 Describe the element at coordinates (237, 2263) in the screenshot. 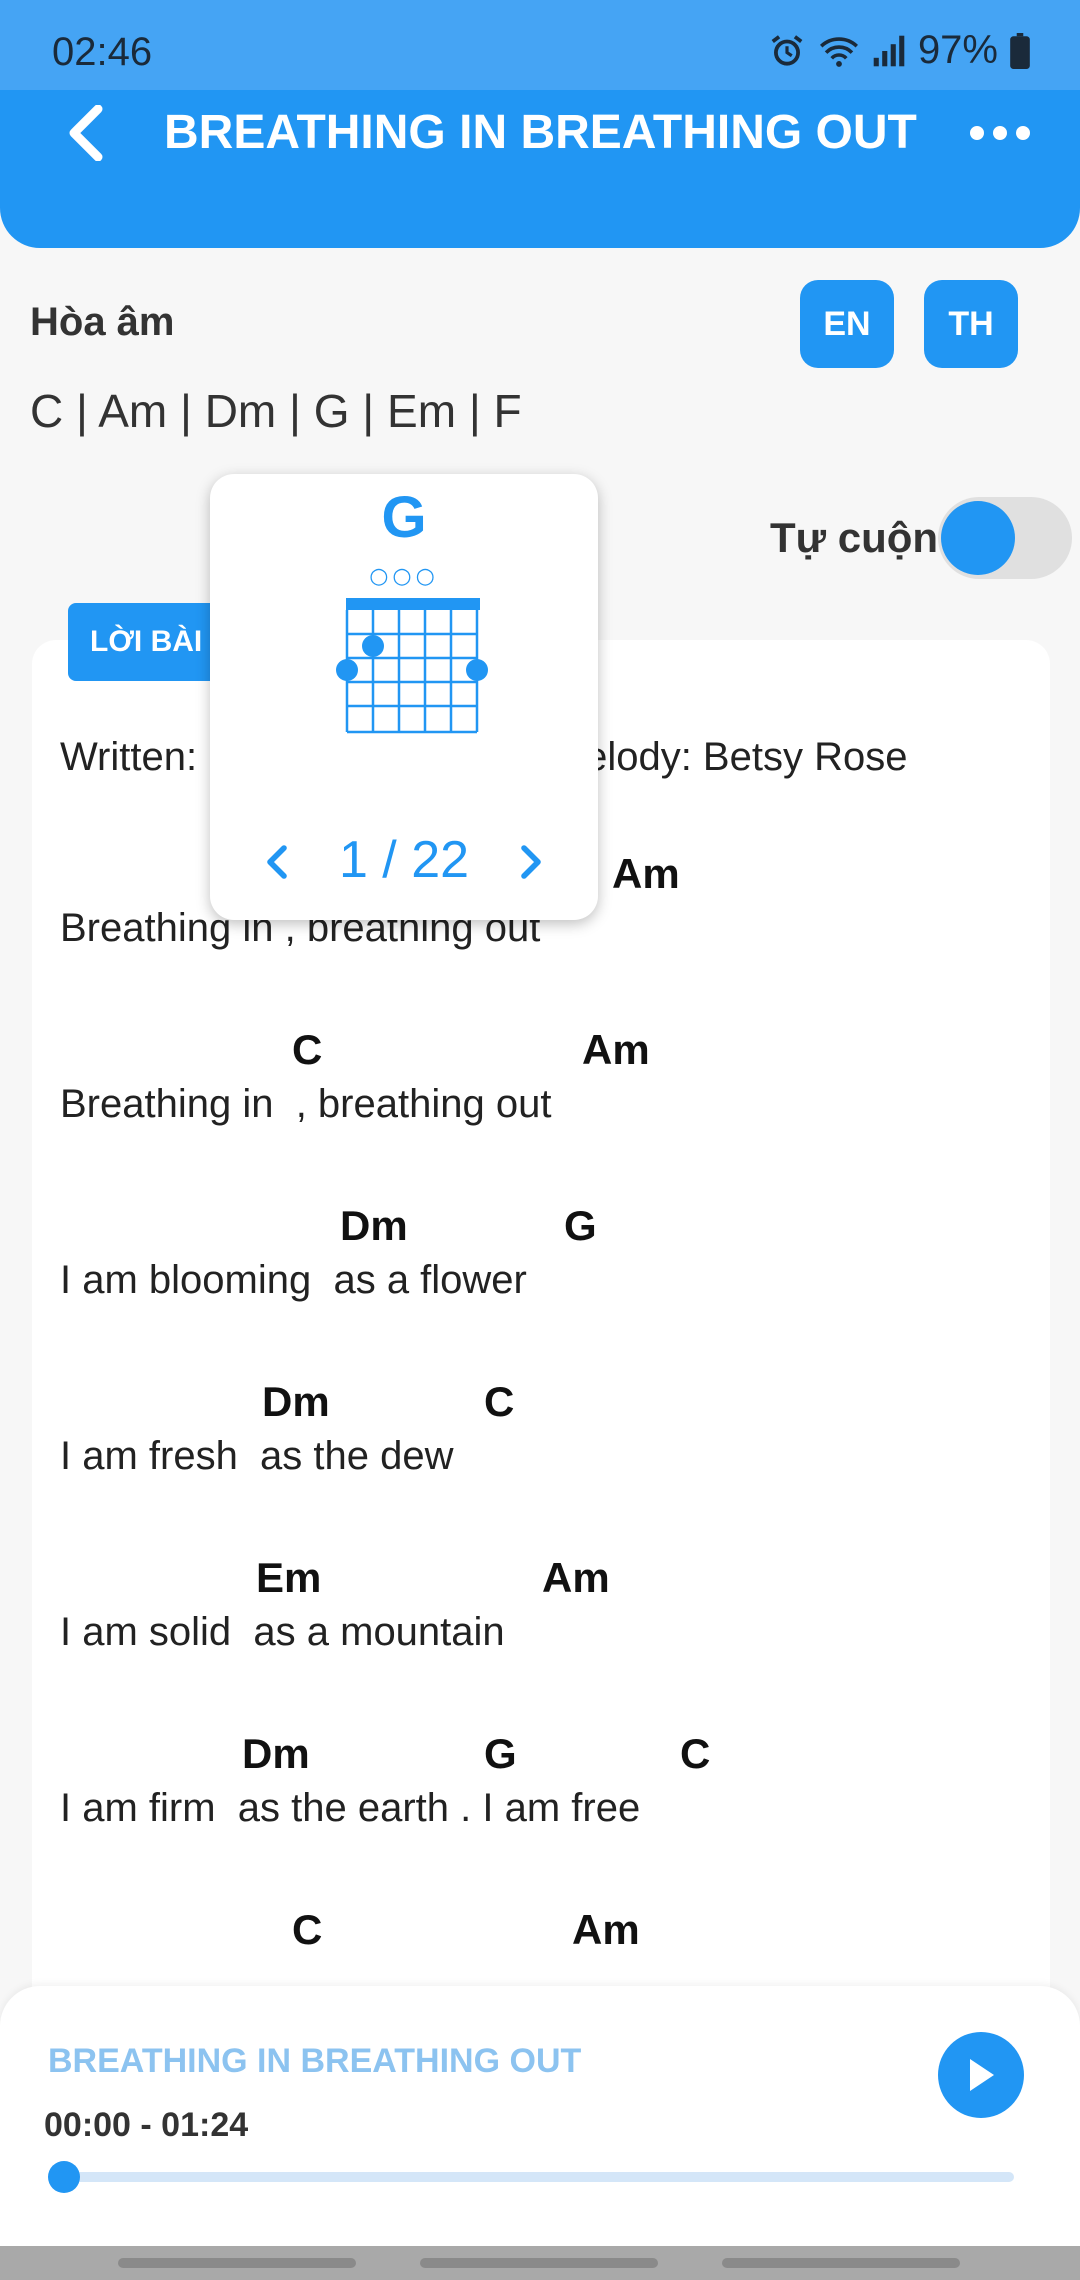

I see `nav-recents` at that location.